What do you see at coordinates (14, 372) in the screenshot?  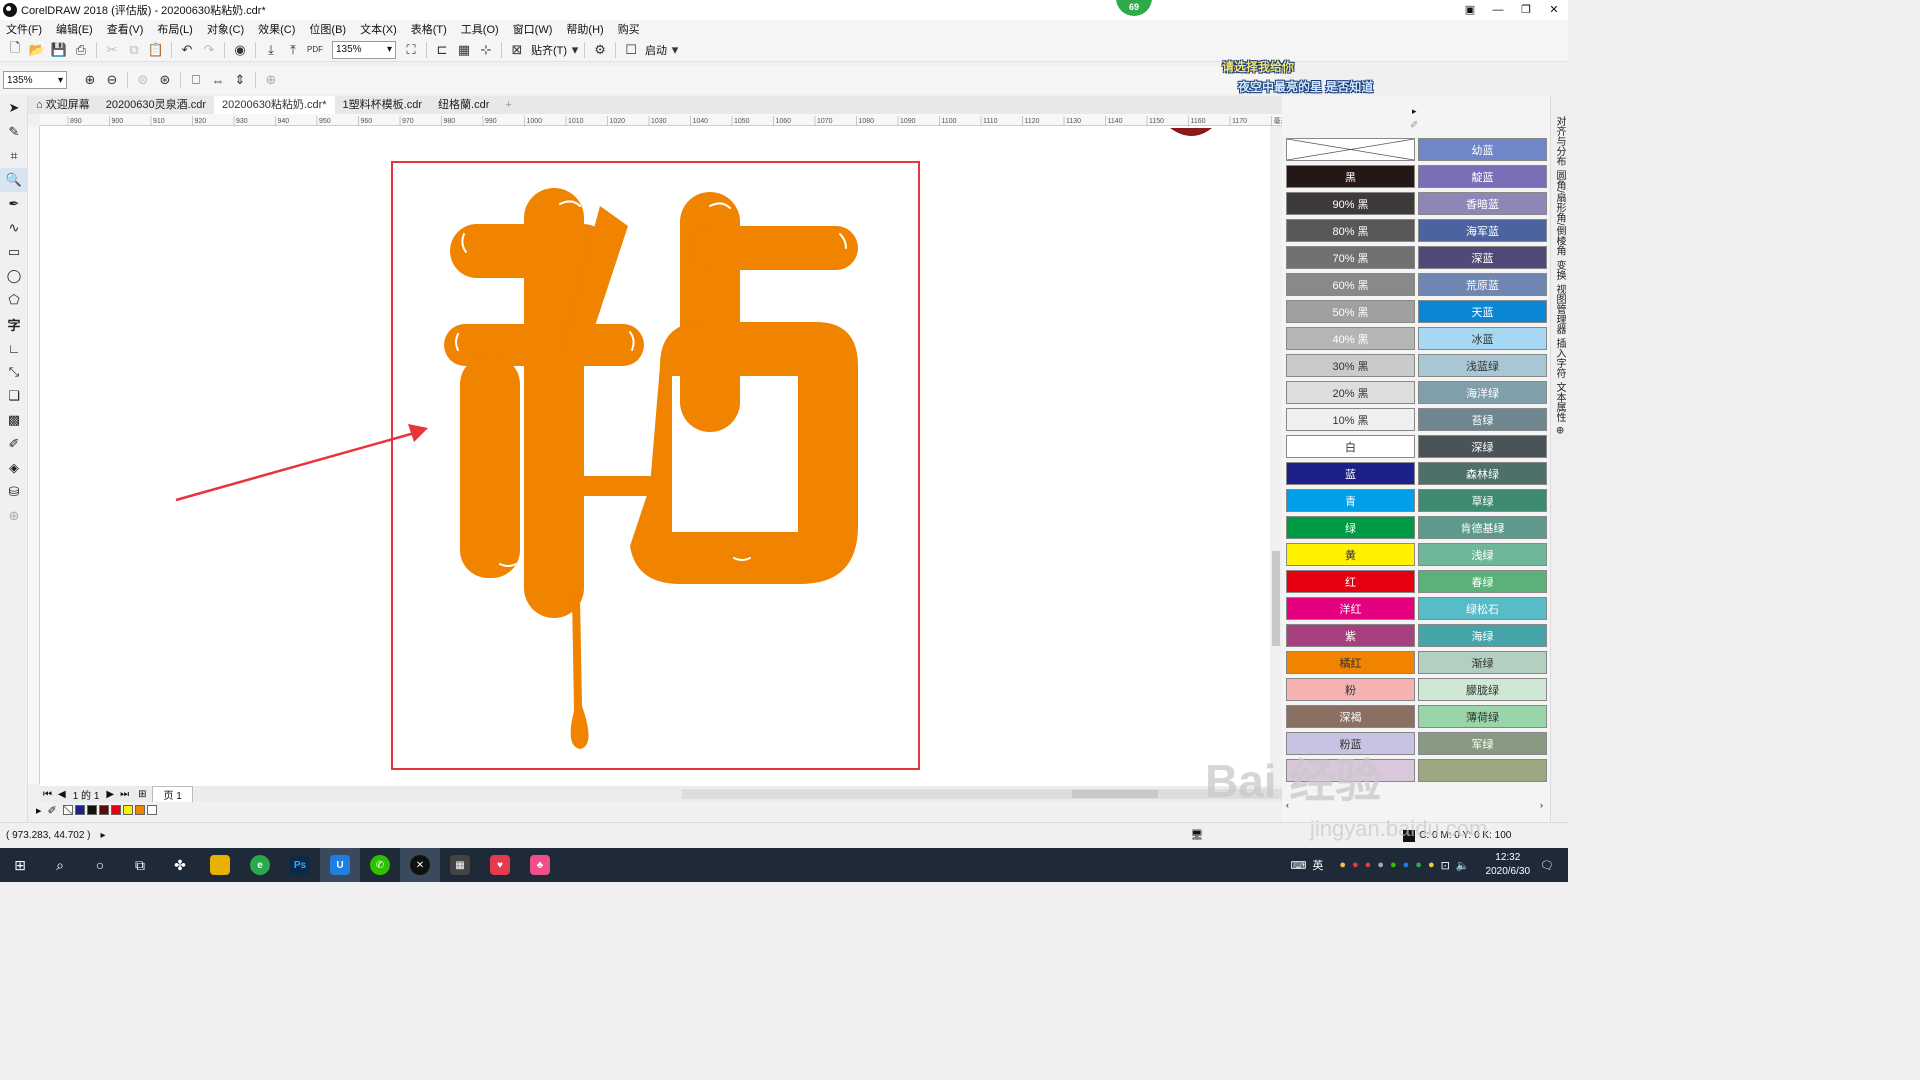 I see `connector-tool-icon: ⤡` at bounding box center [14, 372].